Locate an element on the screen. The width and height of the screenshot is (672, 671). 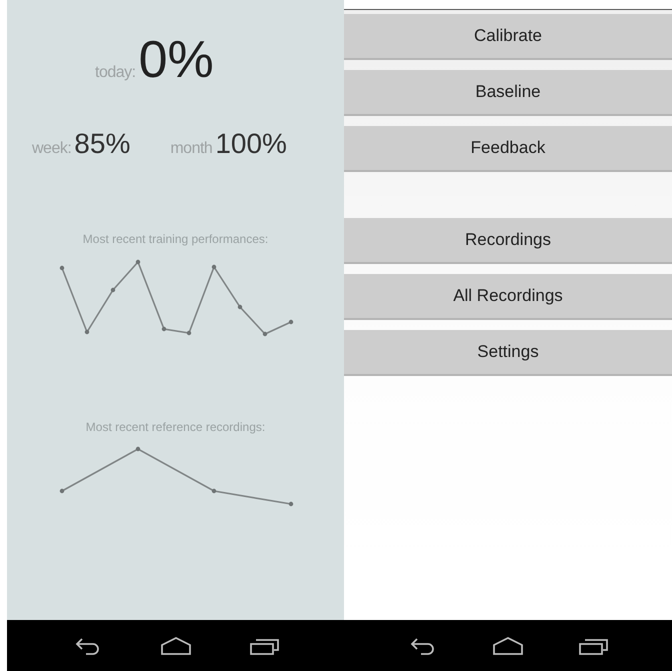
chart-title: Most recent reference recordings: is located at coordinates (176, 428).